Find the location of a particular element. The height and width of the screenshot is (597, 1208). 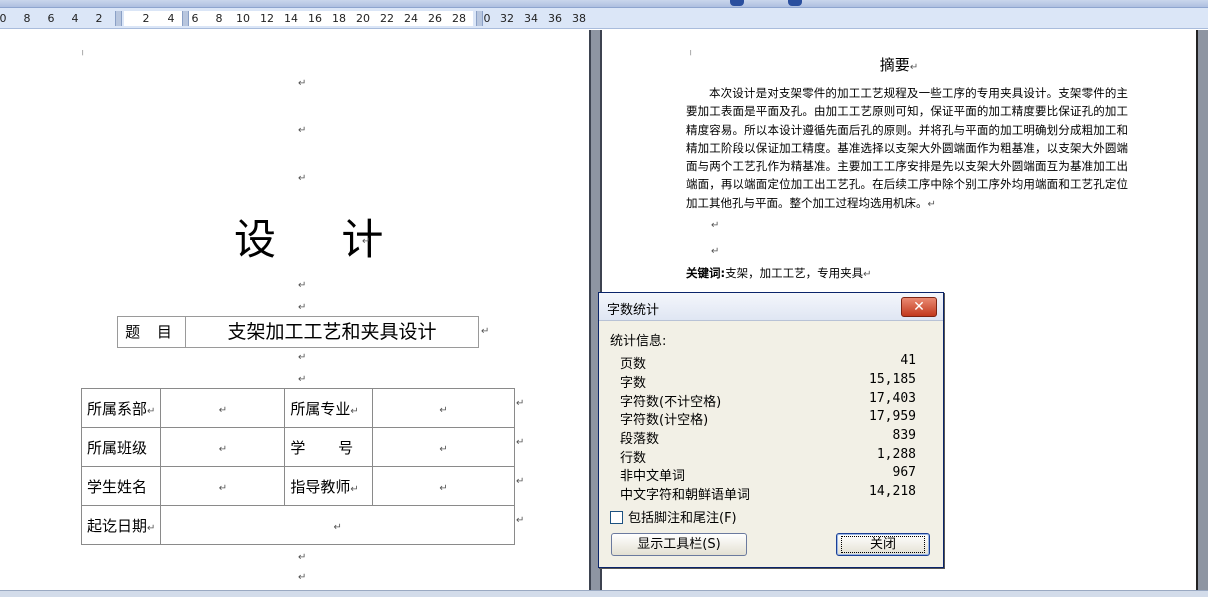

table-label-cell: 指导教师↵ is located at coordinates (329, 486).